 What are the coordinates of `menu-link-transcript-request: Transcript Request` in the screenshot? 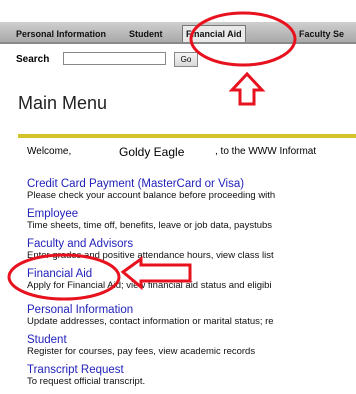 It's located at (191, 370).